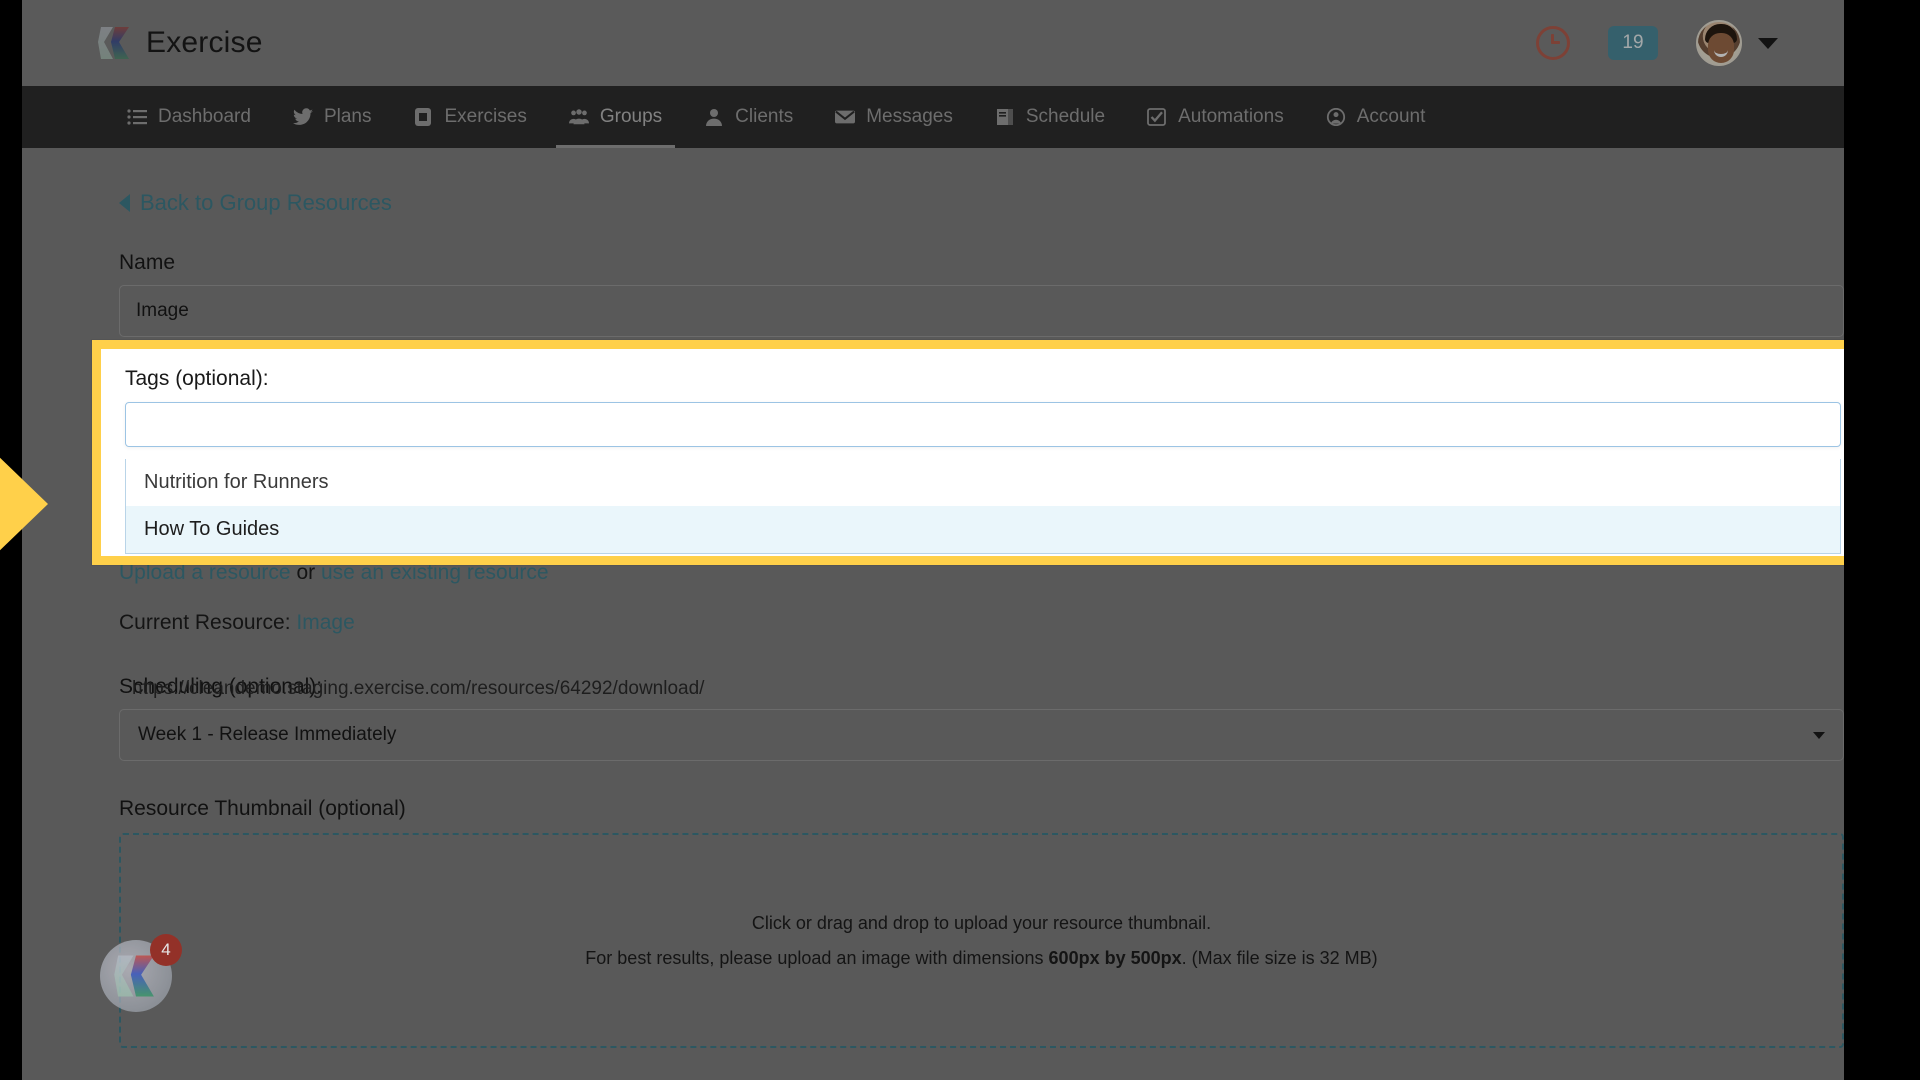 The height and width of the screenshot is (1080, 1920). I want to click on account-menu, so click(1737, 43).